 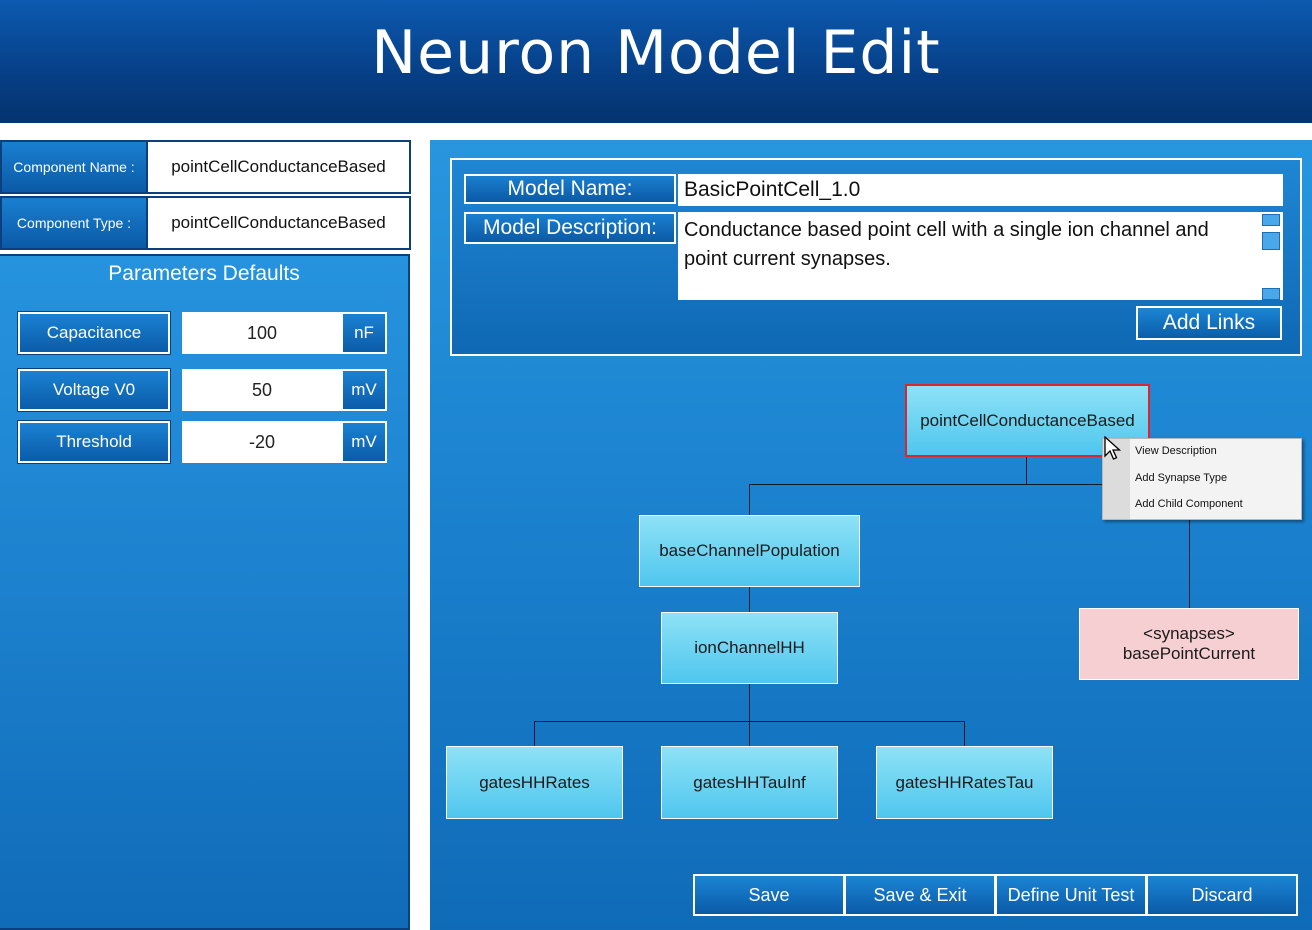 I want to click on menu-item-view-description: View Description, so click(x=1176, y=451).